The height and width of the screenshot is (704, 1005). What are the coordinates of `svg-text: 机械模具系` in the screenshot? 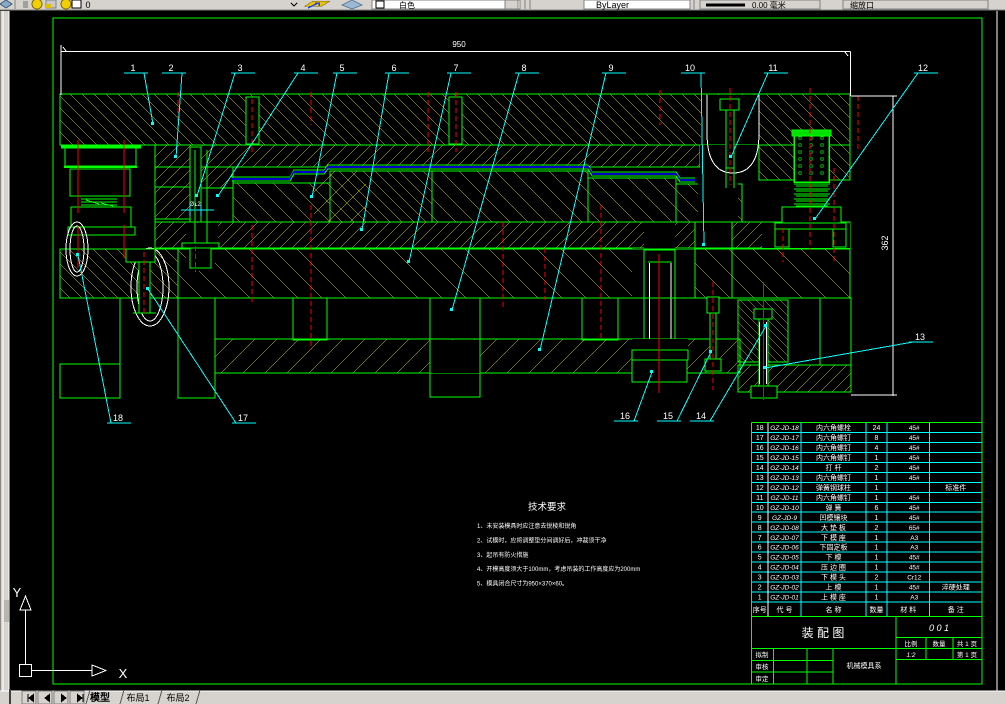 It's located at (864, 665).